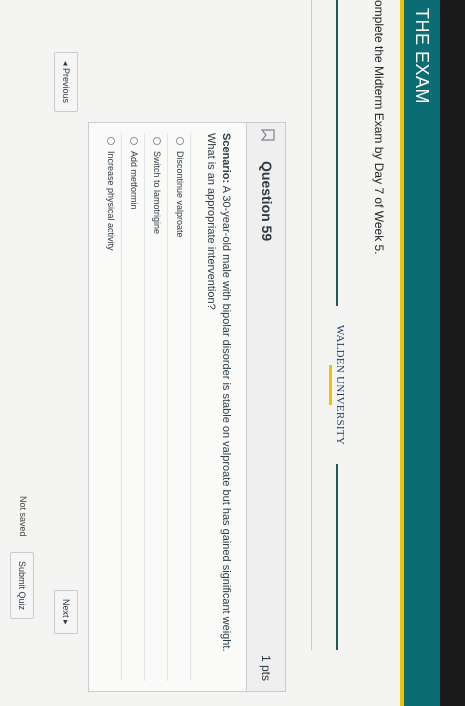  I want to click on university-name: WALDEN UNIVERSITY, so click(340, 385).